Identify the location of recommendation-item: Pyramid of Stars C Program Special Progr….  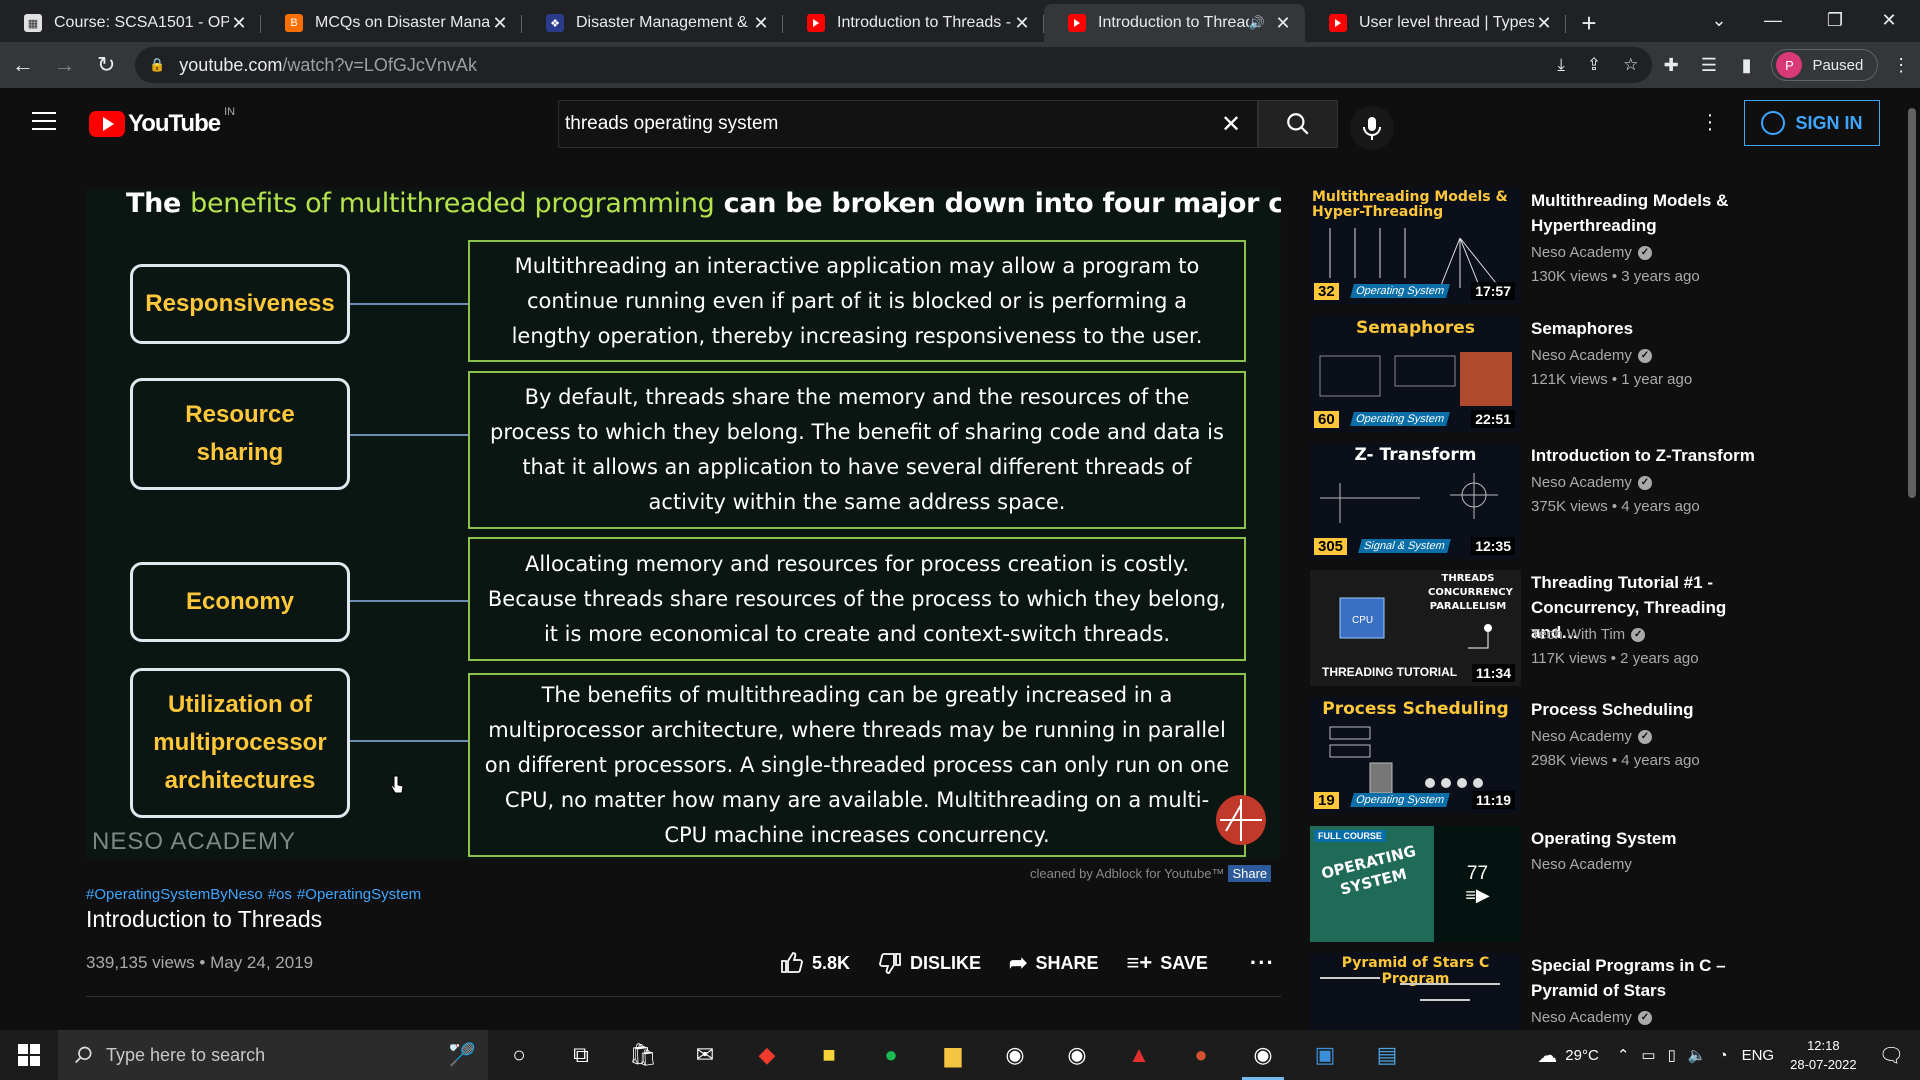
(1605, 991).